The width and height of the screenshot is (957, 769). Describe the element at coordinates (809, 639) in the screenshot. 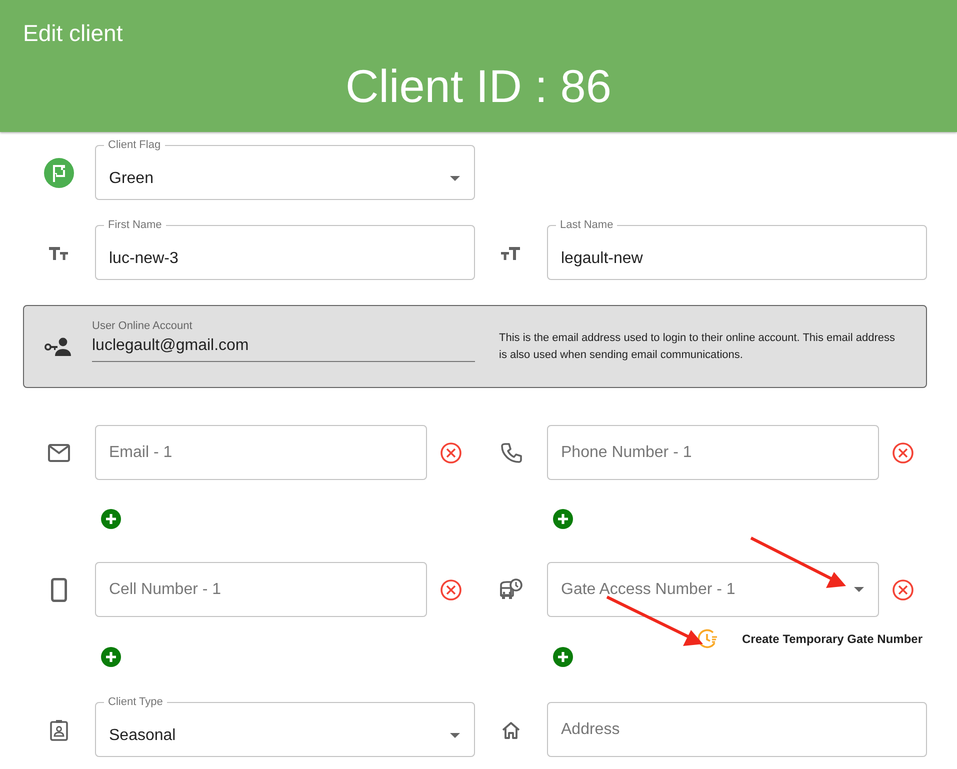

I see `create-temporary-gate-button: Create Temporary Gate Number` at that location.